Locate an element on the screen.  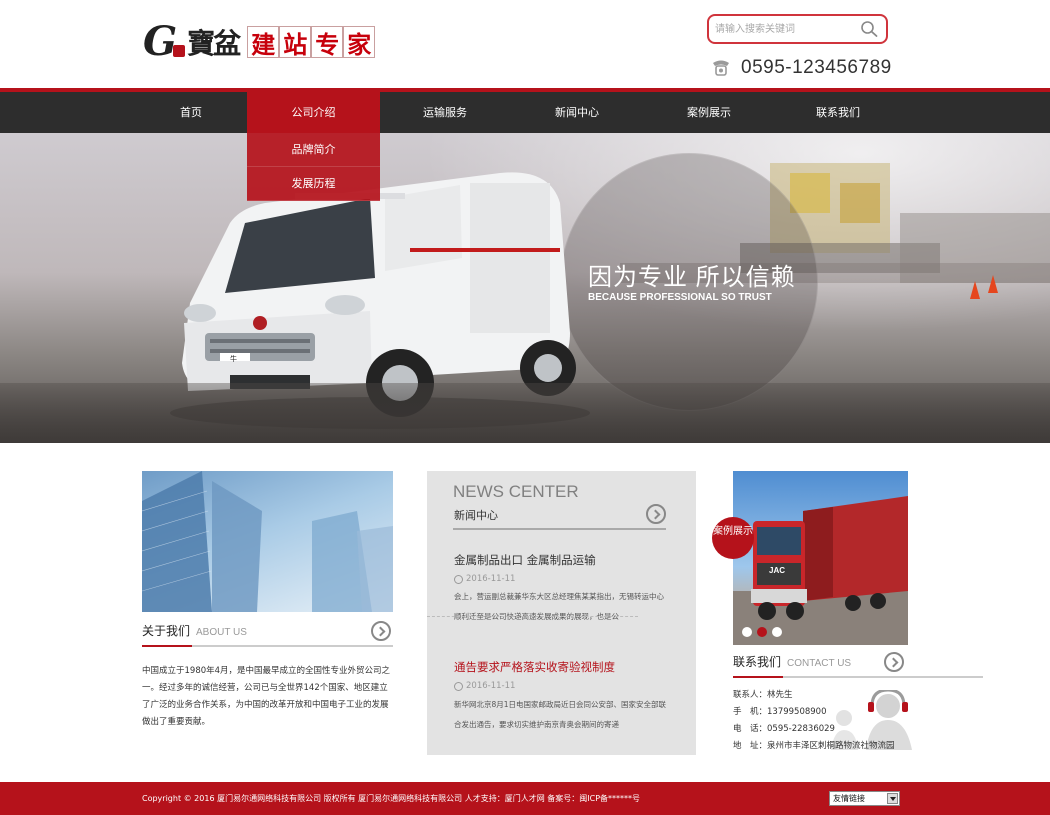
logo-seal-icon is located at coordinates (179, 51).